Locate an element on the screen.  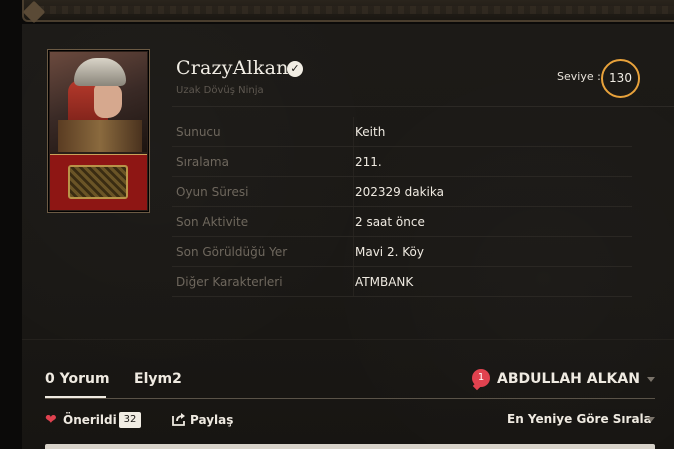
character-avatar is located at coordinates (98, 131).